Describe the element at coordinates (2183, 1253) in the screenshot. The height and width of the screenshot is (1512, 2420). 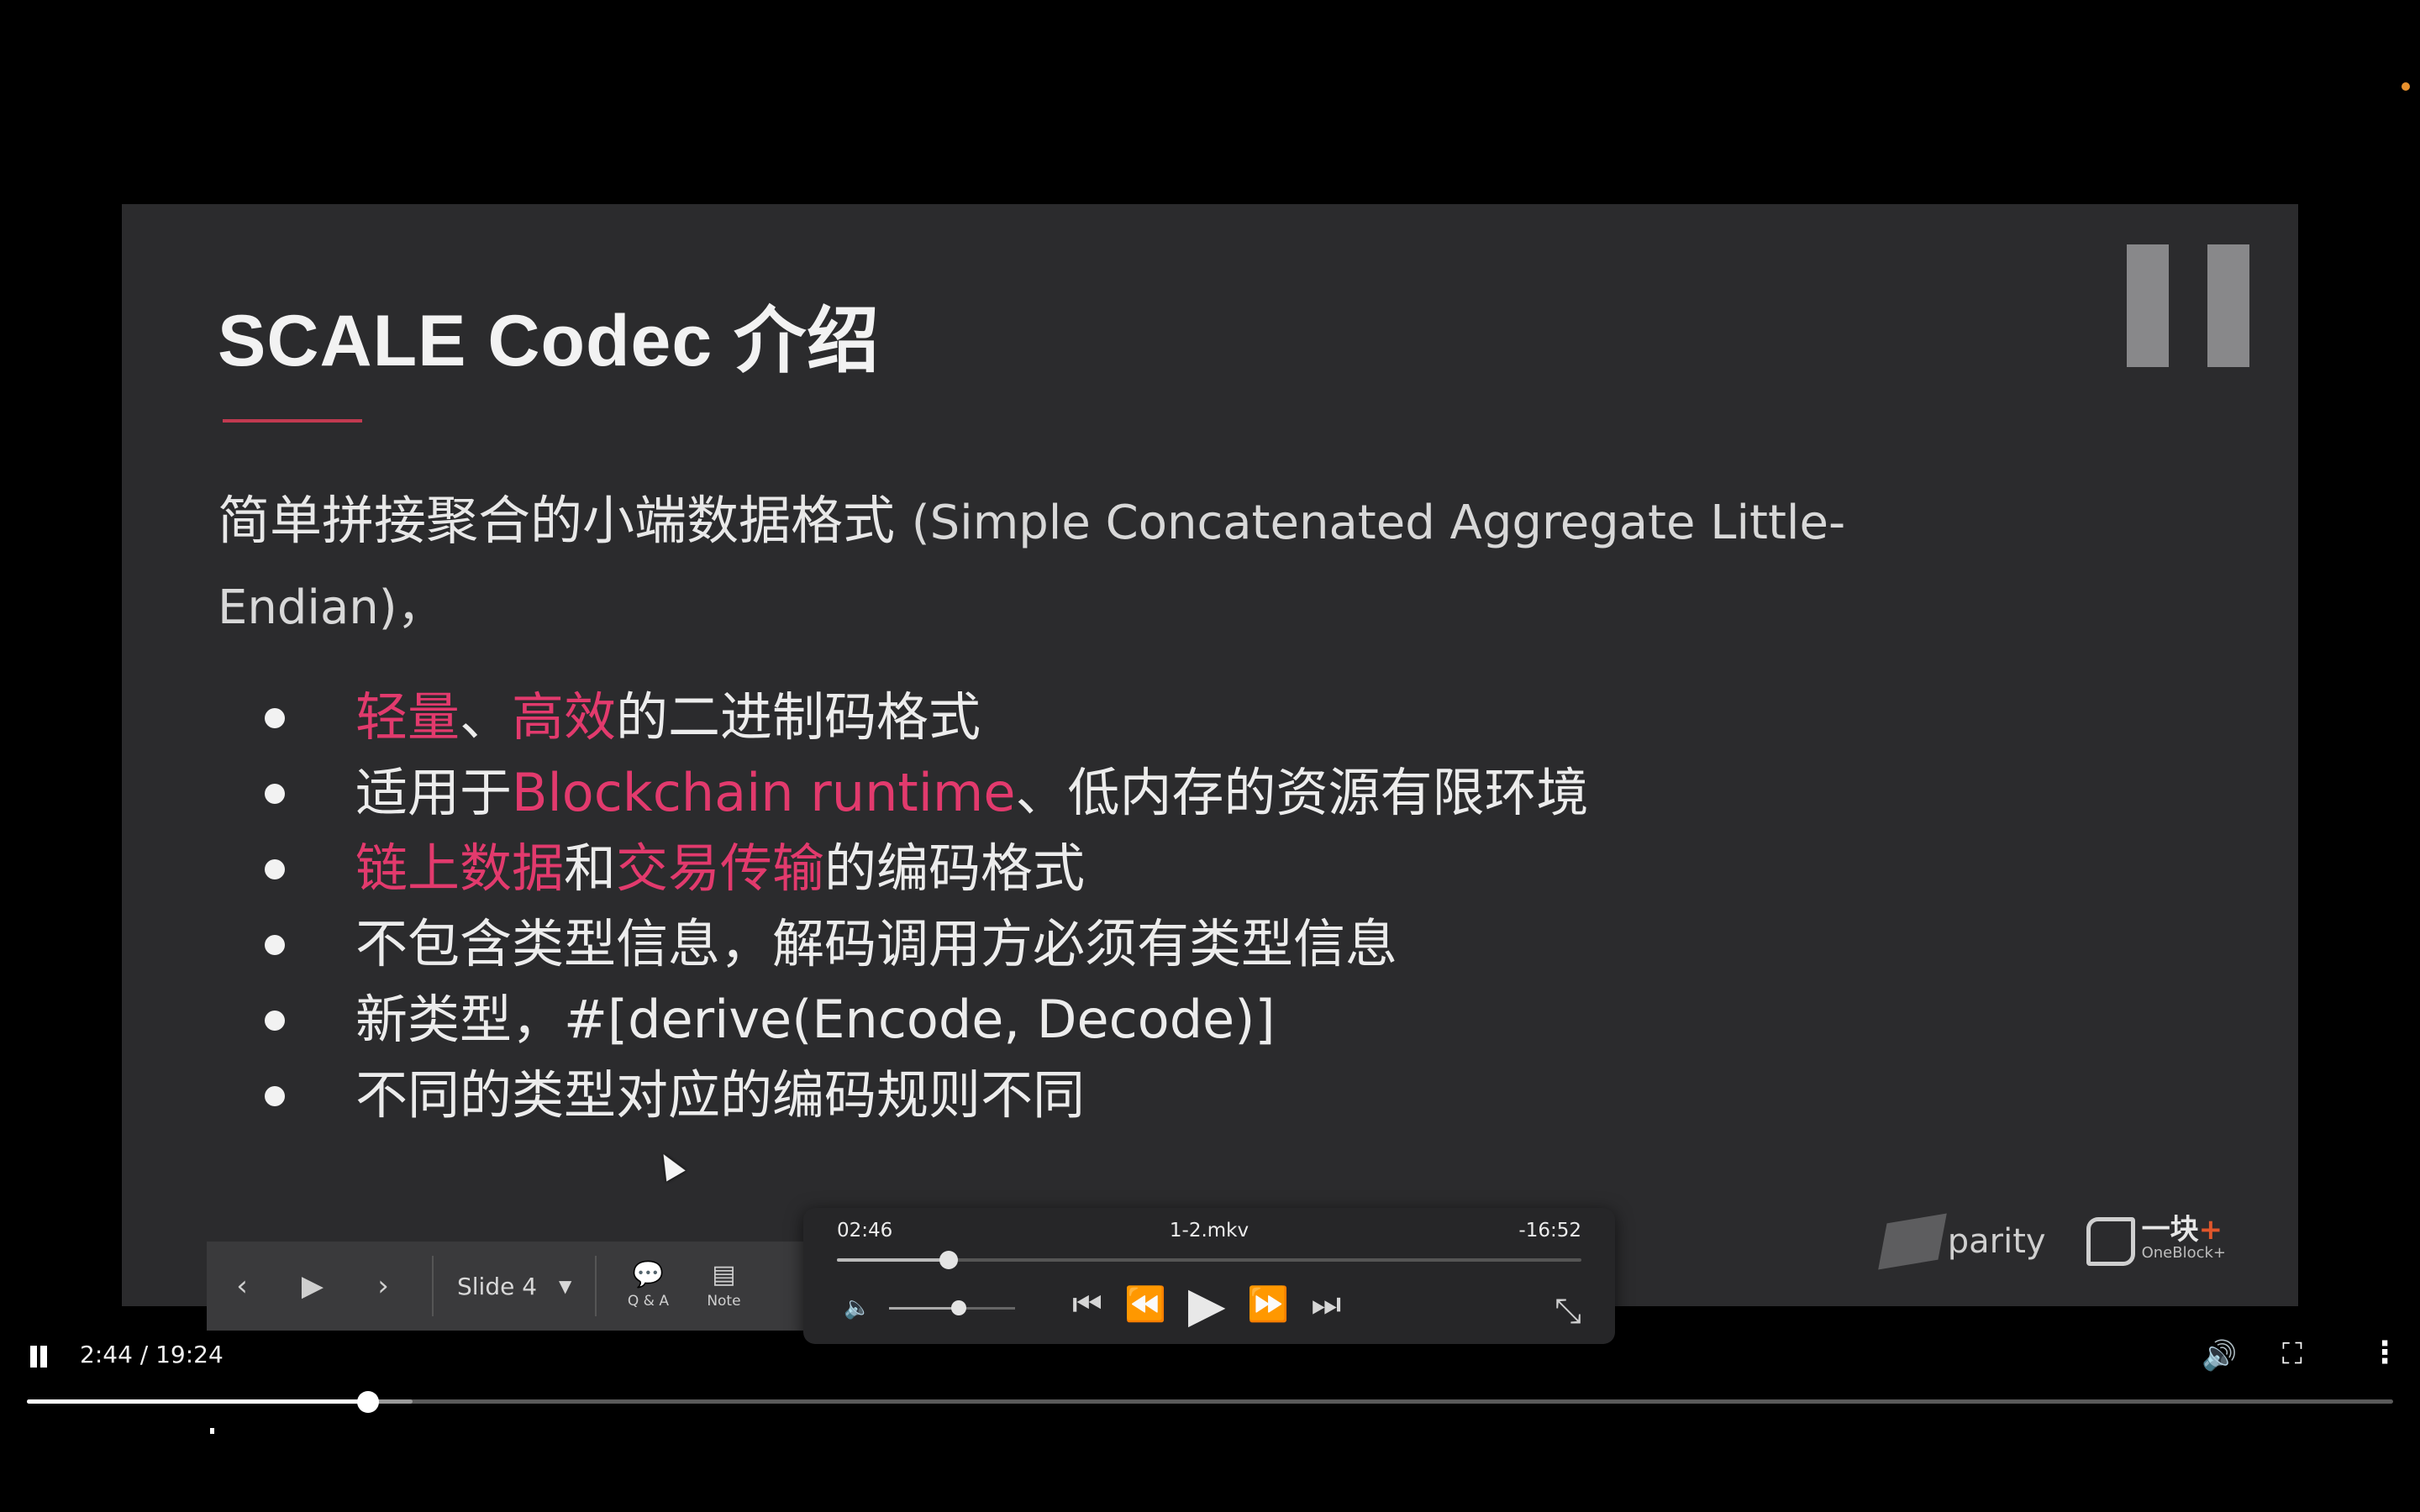
I see `oneblock-logo-en: OneBlock+` at that location.